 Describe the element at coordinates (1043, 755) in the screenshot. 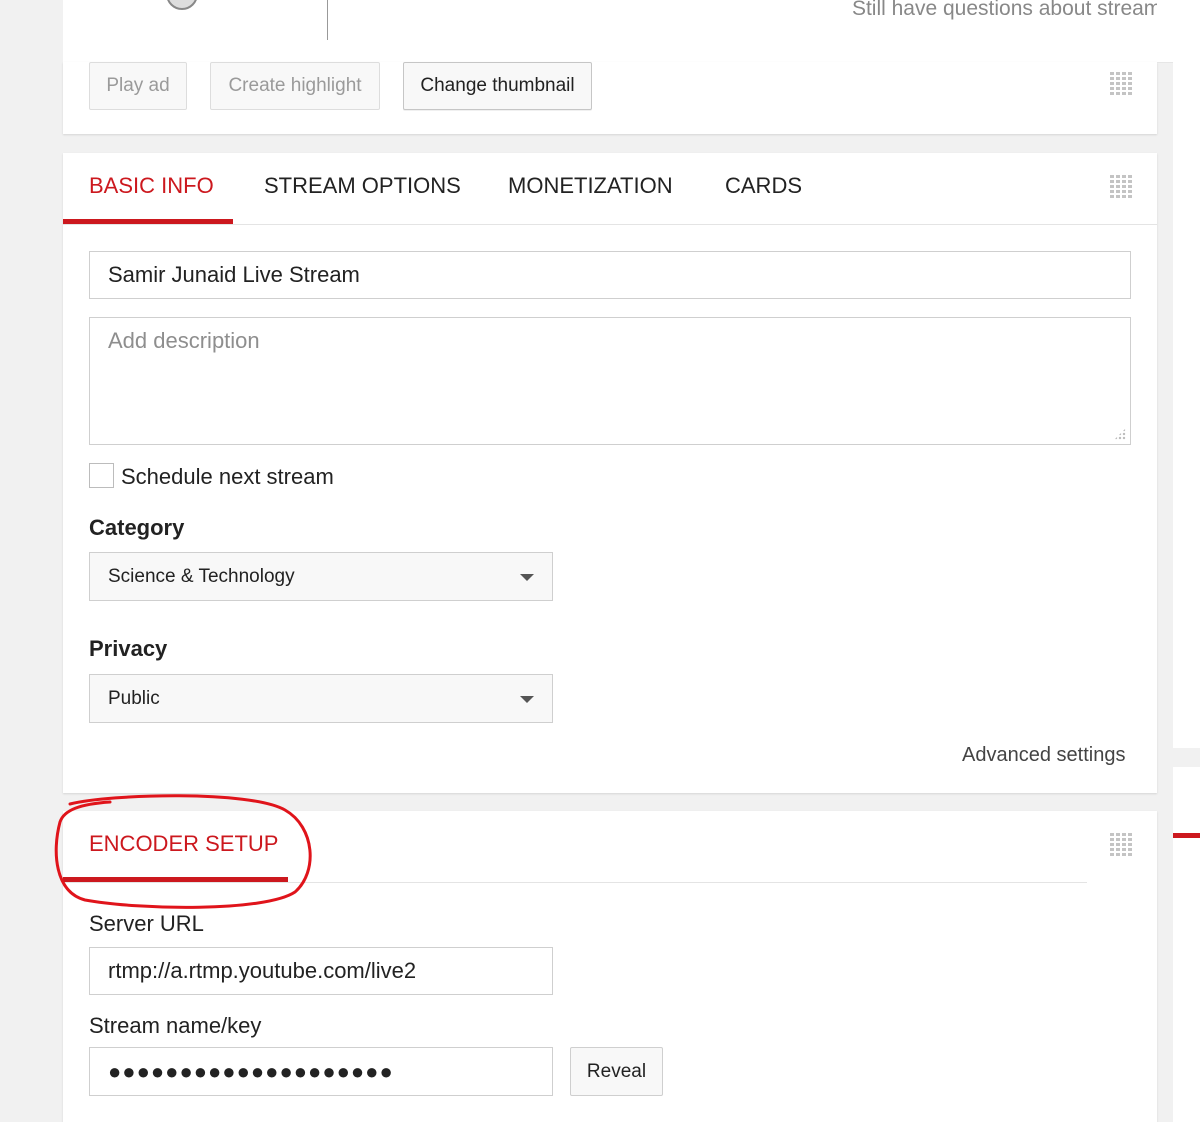

I see `advanced-settings-link: Advanced settings` at that location.